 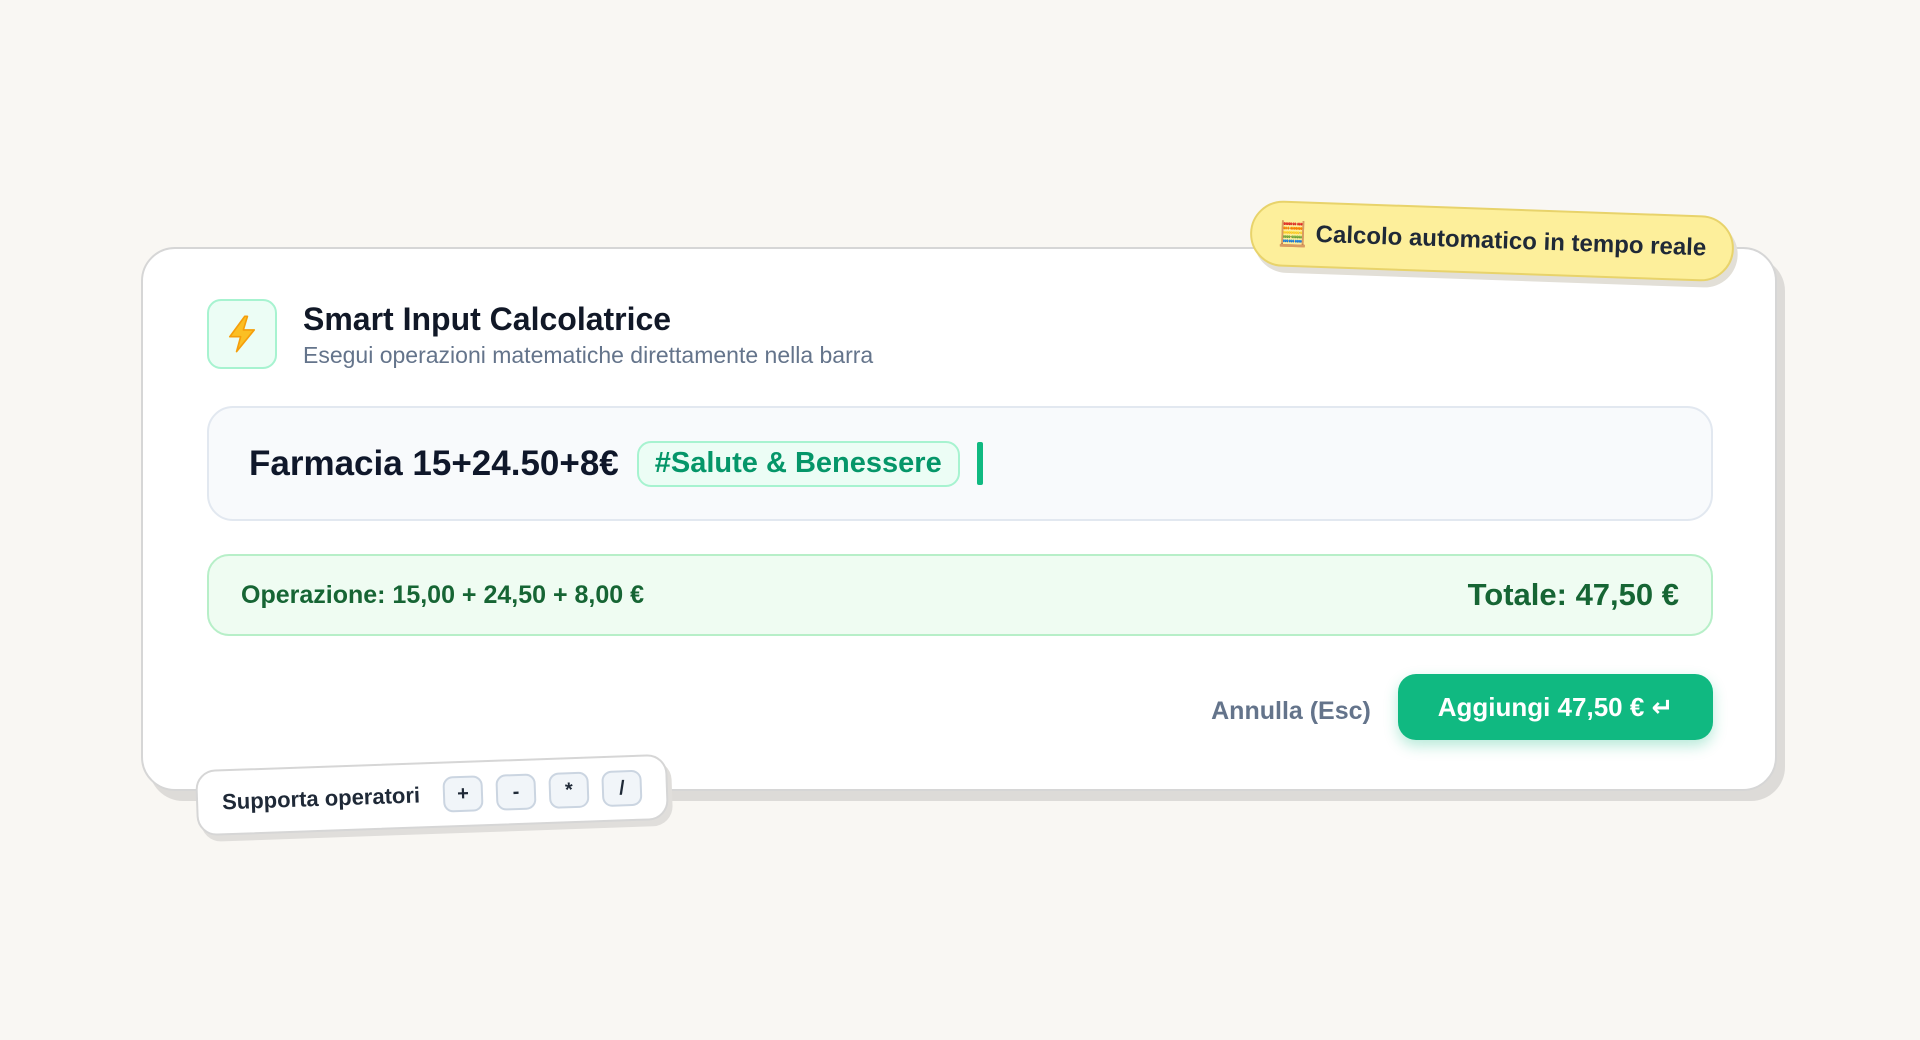 I want to click on abacus-icon: 🧮, so click(x=1293, y=234).